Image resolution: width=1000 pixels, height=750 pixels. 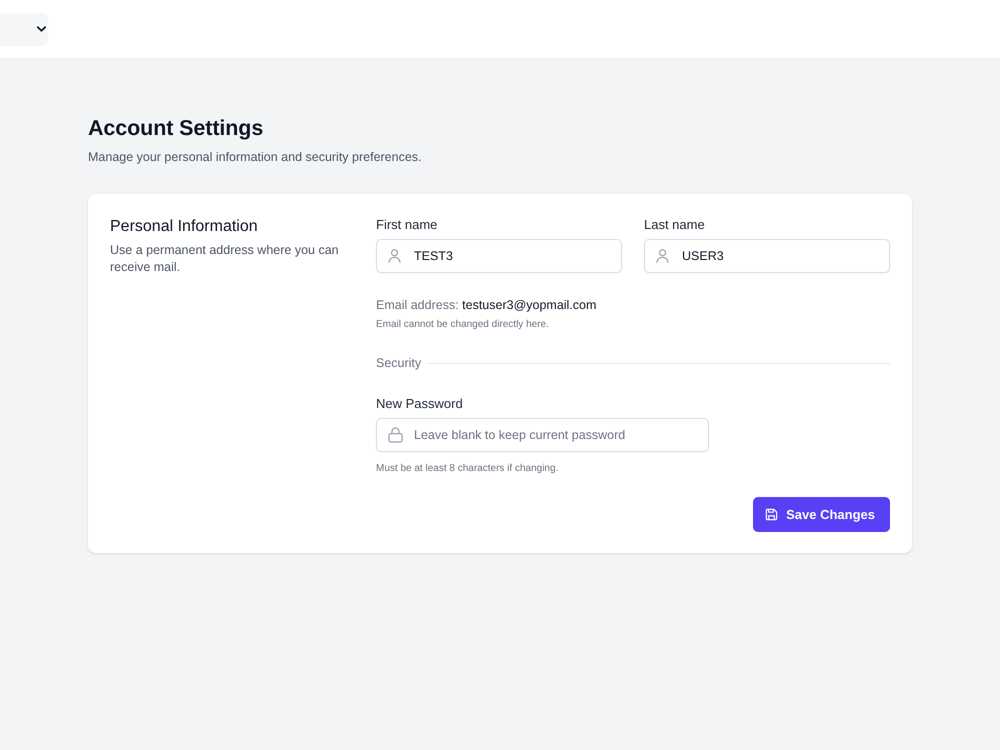 I want to click on section-description: Use a permanent address where you can receive mail., so click(x=225, y=259).